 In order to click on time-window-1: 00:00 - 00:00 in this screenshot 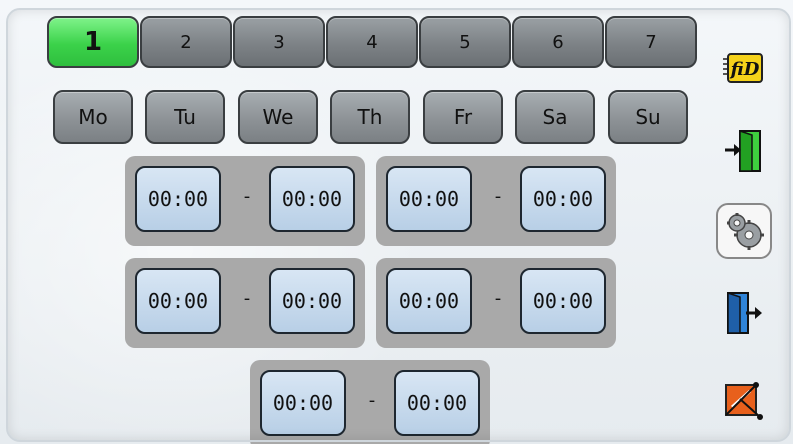, I will do `click(245, 201)`.